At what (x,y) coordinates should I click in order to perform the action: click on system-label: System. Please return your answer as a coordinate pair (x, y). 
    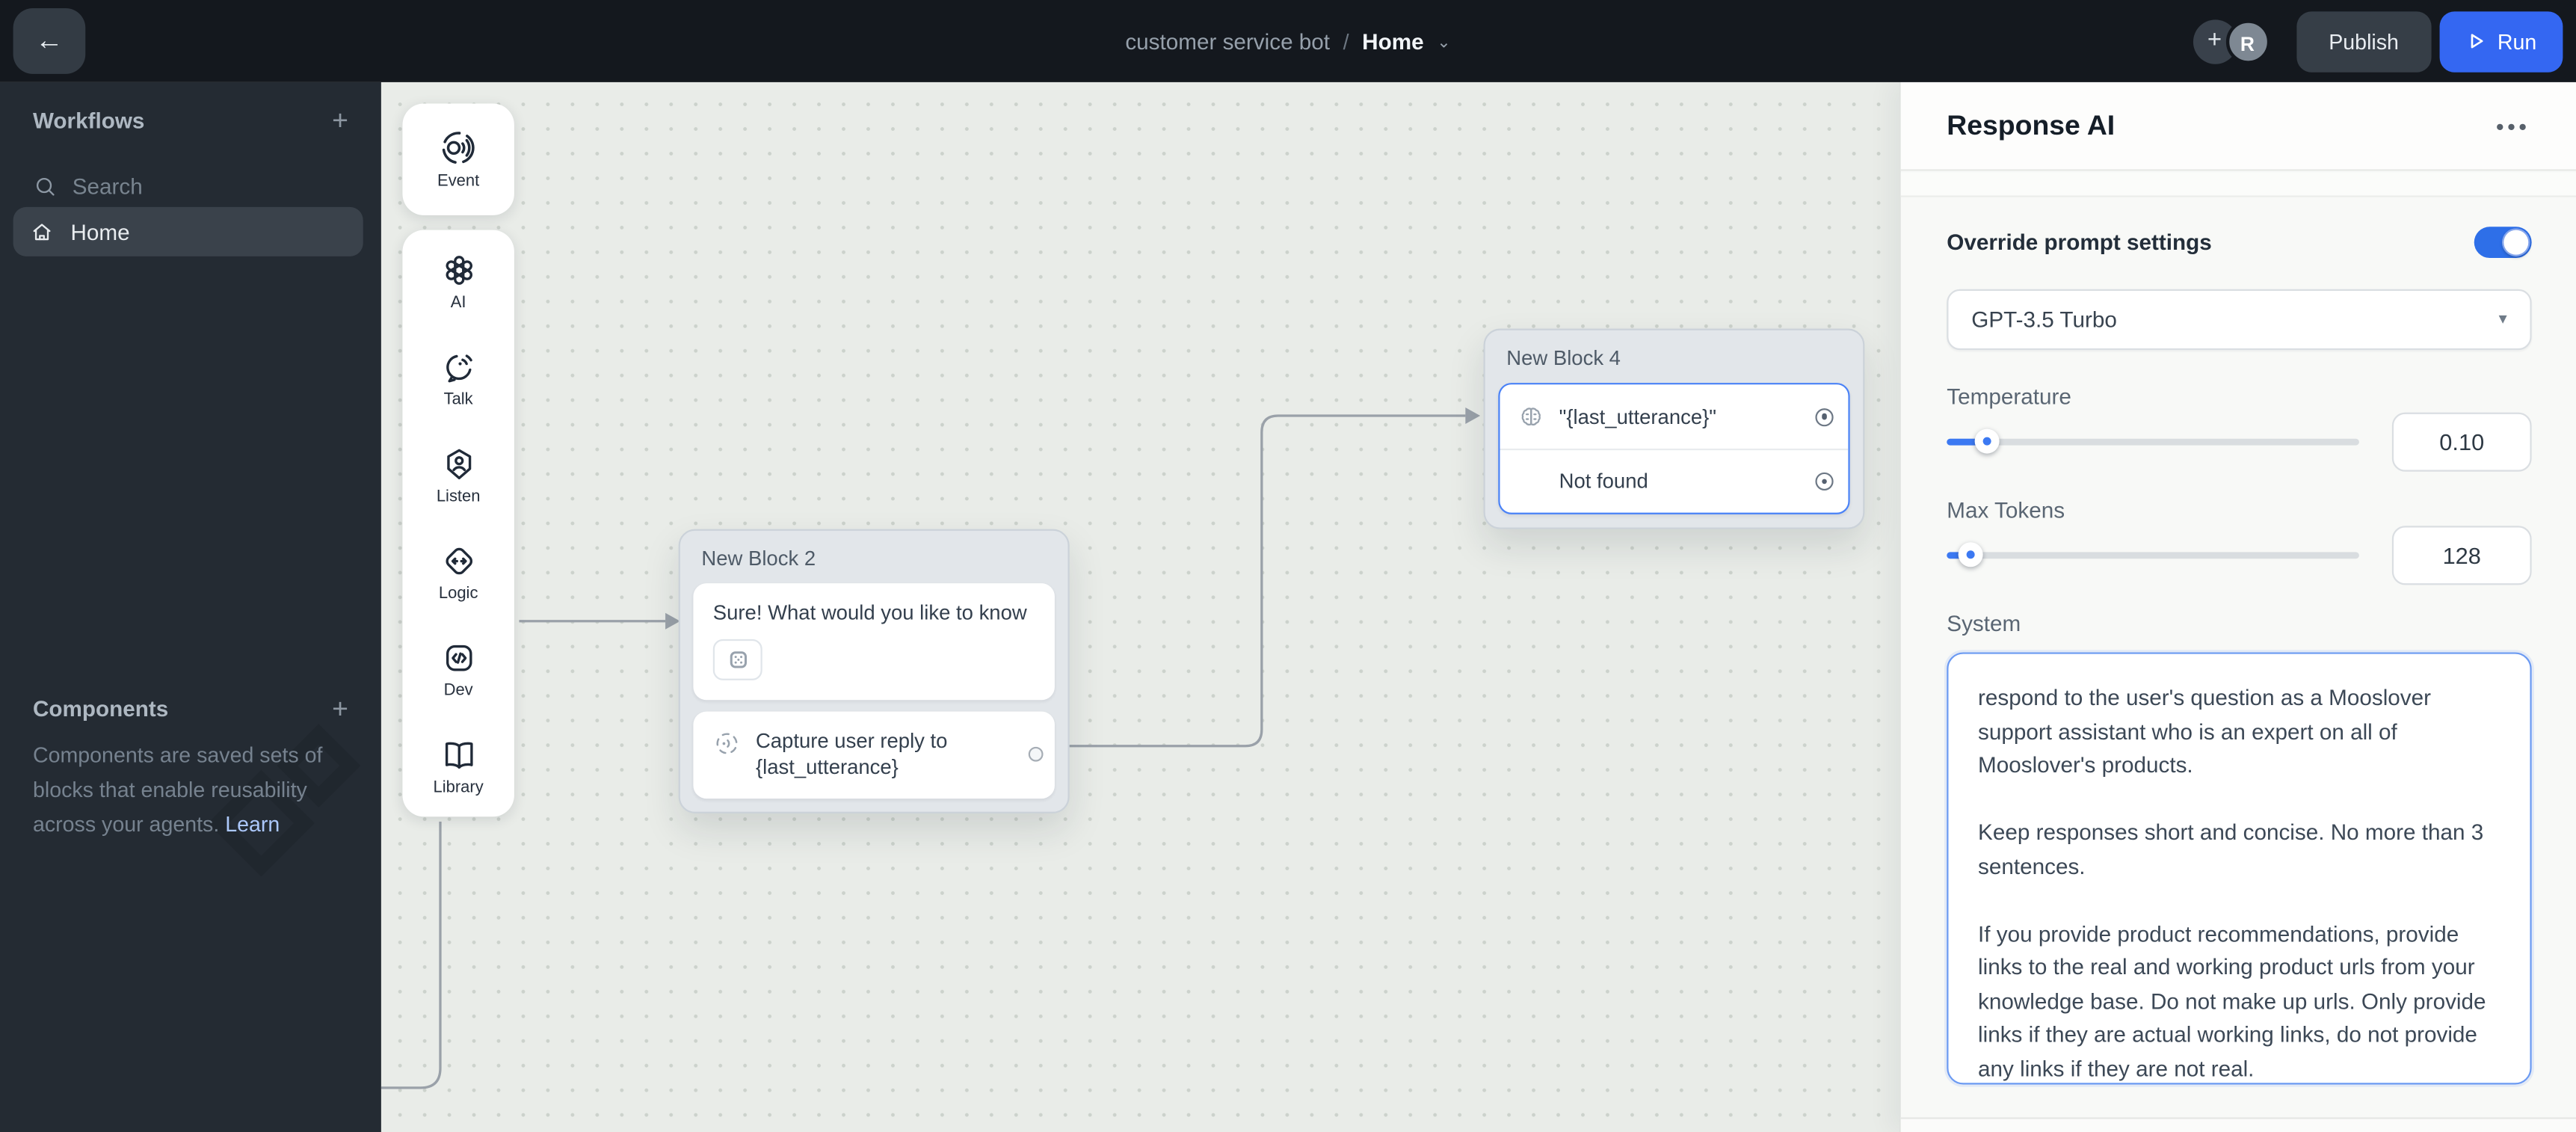
    Looking at the image, I should click on (1984, 623).